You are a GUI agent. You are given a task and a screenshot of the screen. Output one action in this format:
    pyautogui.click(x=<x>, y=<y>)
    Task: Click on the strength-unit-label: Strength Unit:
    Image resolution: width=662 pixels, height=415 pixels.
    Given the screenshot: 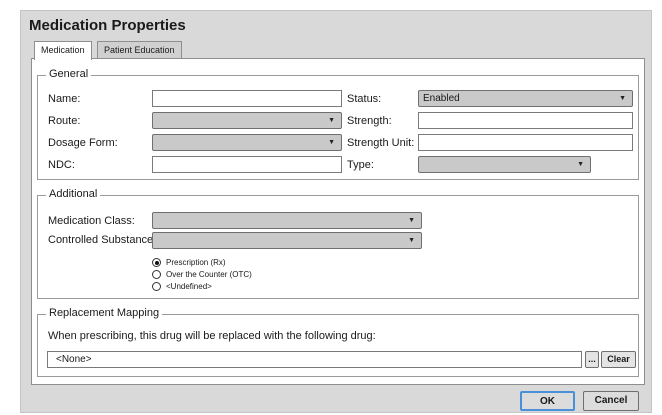 What is the action you would take?
    pyautogui.click(x=381, y=143)
    